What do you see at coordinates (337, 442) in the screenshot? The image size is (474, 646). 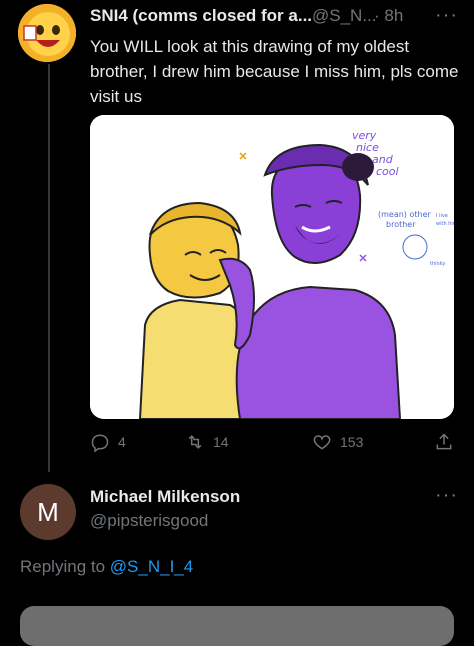 I see `like-button: 153` at bounding box center [337, 442].